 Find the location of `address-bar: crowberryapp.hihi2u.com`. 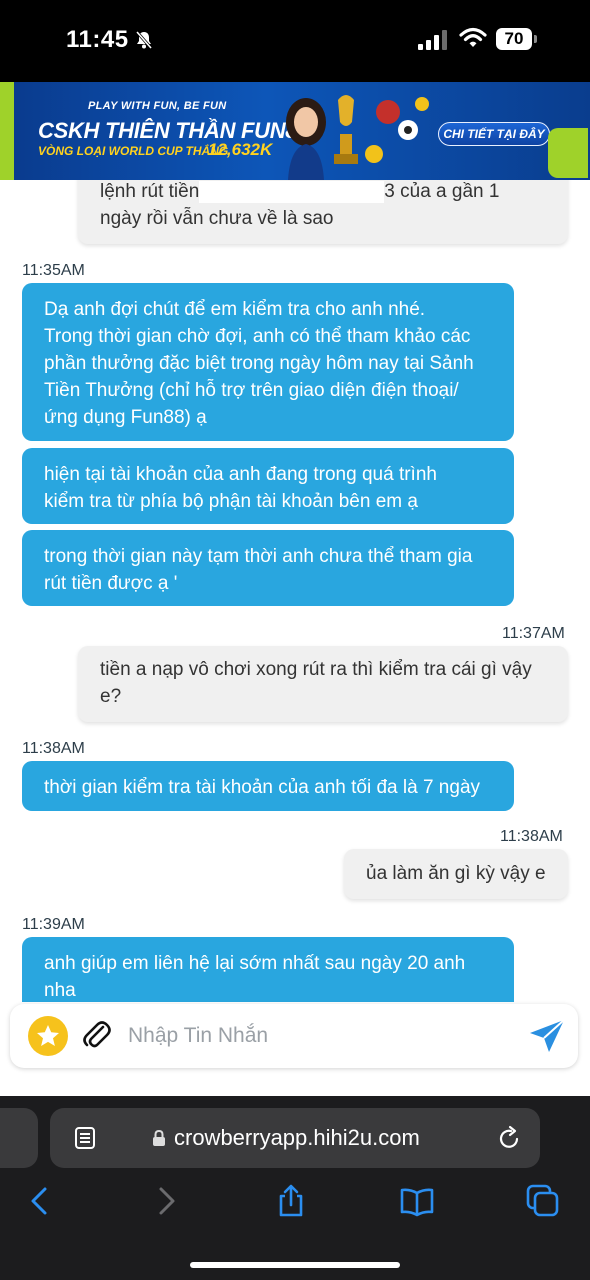

address-bar: crowberryapp.hihi2u.com is located at coordinates (295, 1138).